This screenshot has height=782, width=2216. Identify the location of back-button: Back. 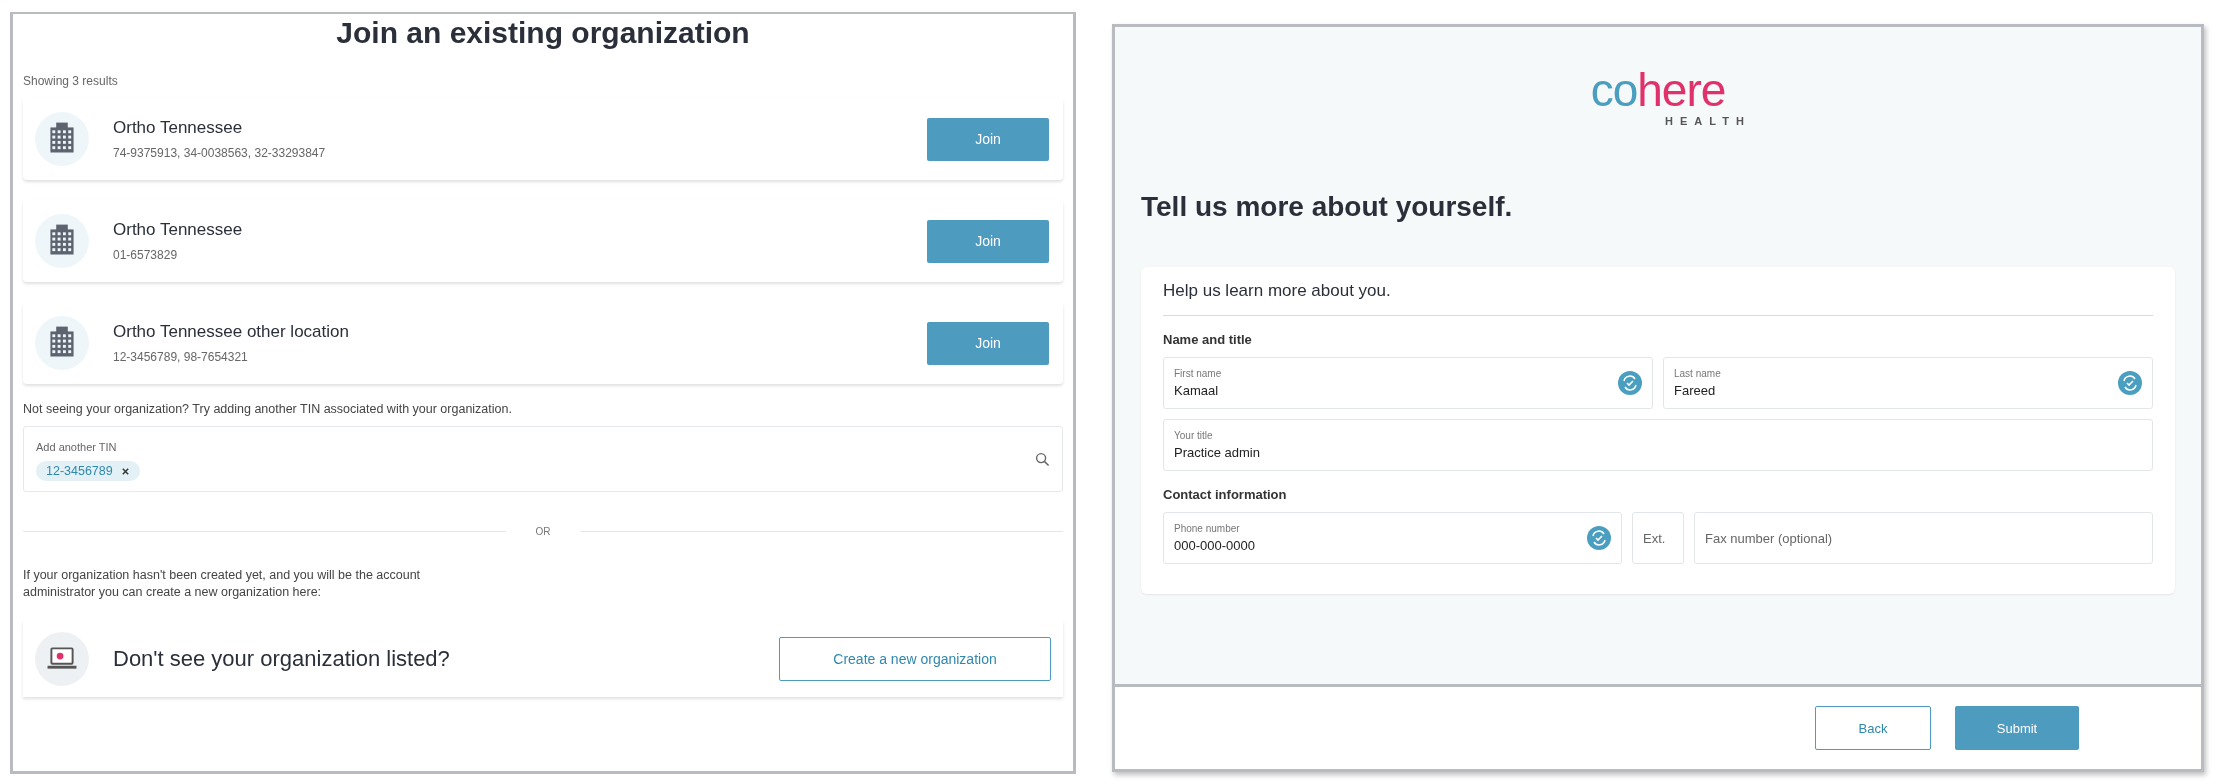
(1873, 728).